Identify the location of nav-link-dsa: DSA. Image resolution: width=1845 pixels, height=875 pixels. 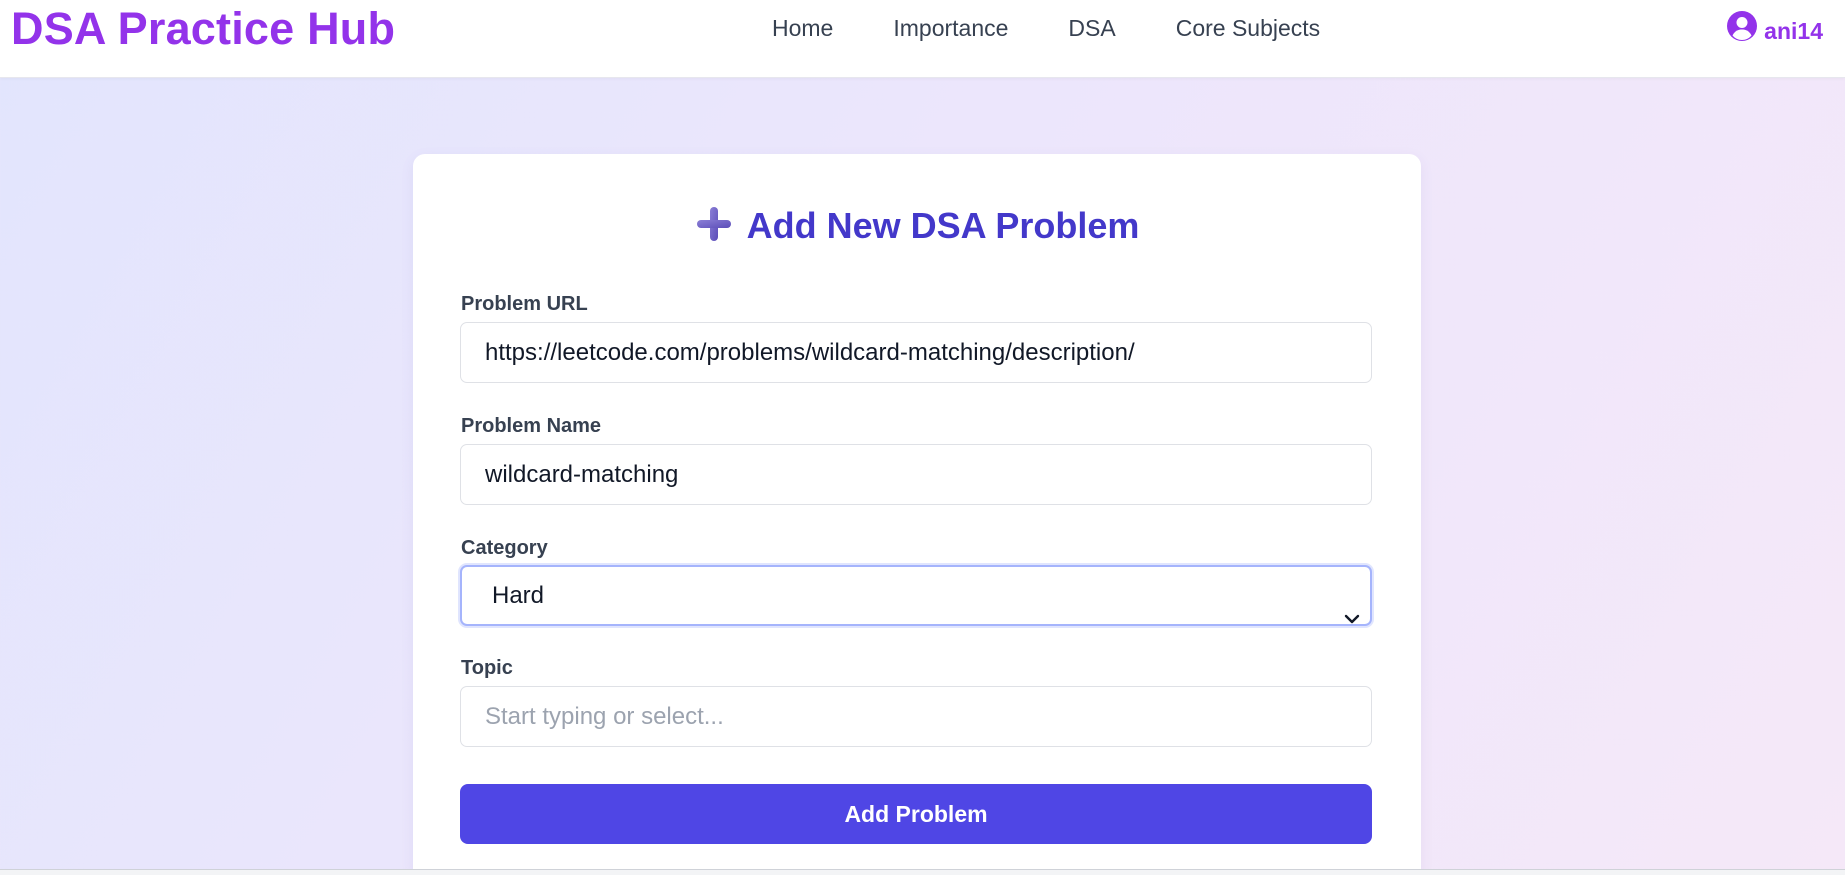
(1091, 28).